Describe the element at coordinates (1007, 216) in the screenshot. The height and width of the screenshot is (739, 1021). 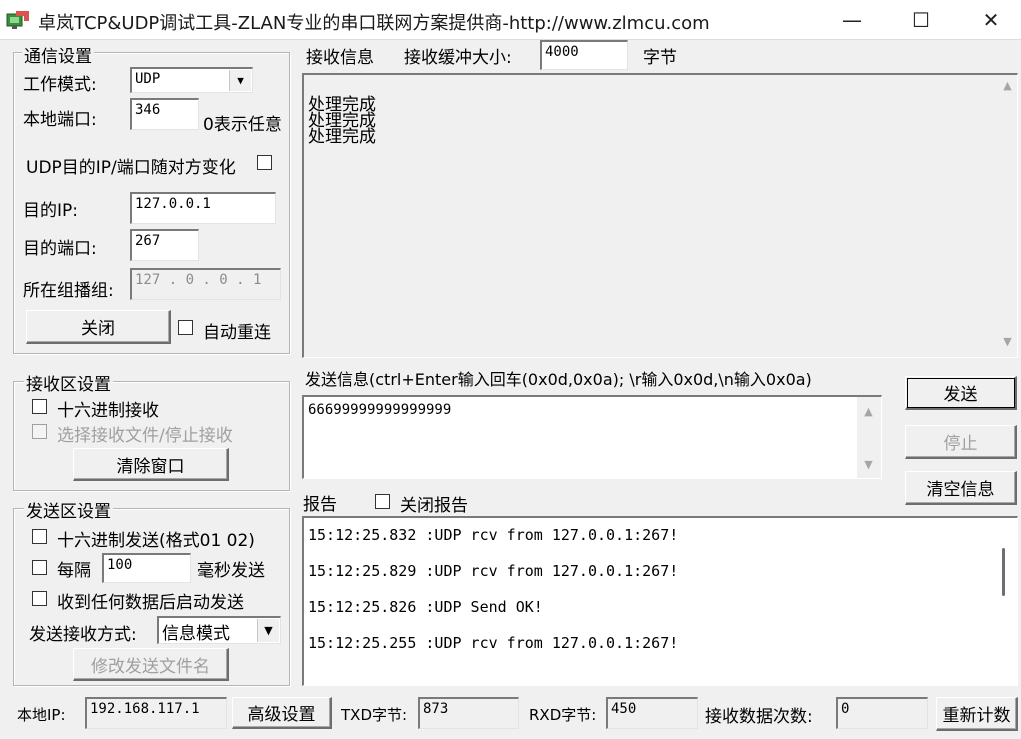
I see `recv-scrollbar: ▲ ▼` at that location.